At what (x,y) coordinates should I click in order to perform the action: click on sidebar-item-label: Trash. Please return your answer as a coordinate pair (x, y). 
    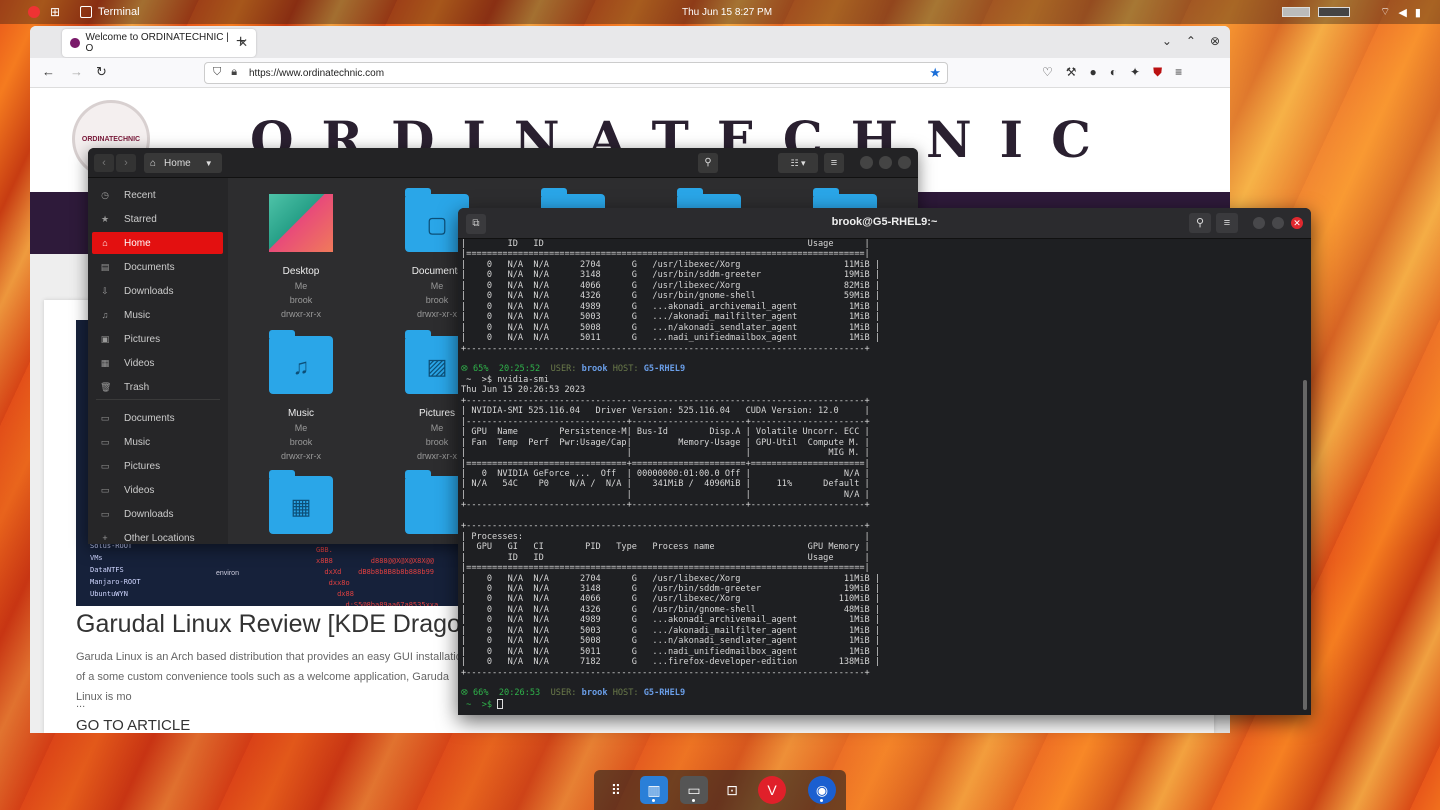
    Looking at the image, I should click on (137, 387).